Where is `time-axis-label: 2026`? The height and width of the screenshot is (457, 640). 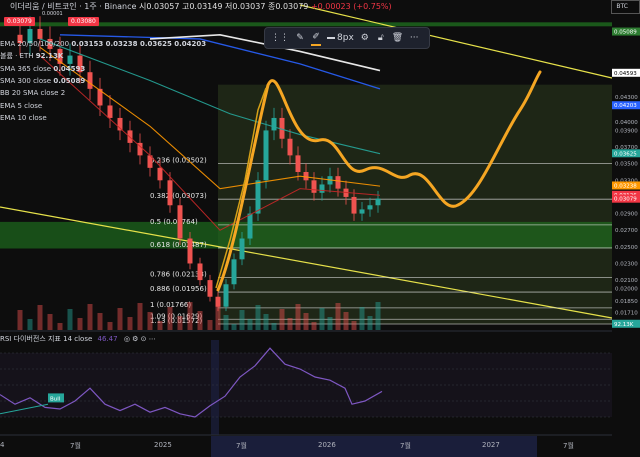 time-axis-label: 2026 is located at coordinates (327, 445).